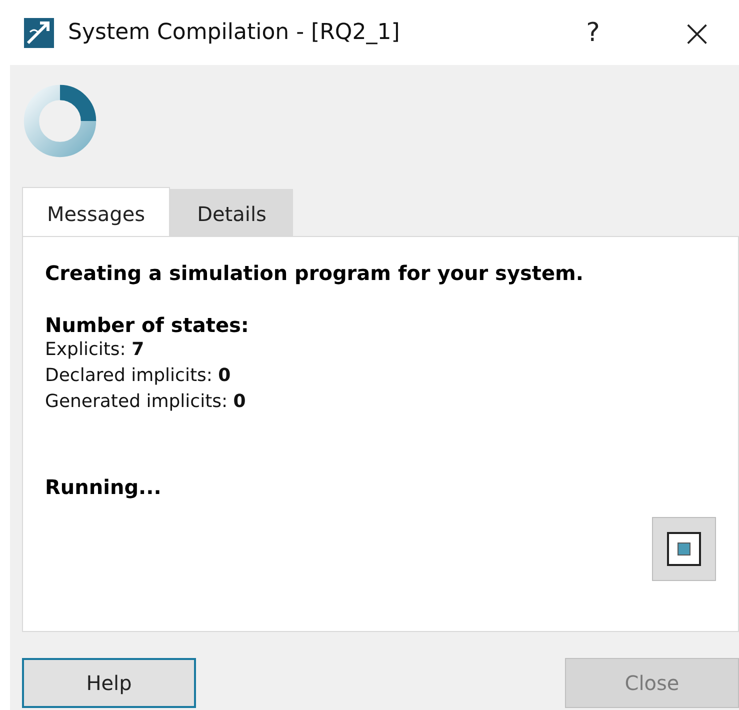 Image resolution: width=739 pixels, height=710 pixels. Describe the element at coordinates (109, 683) in the screenshot. I see `dialog-button: Help` at that location.